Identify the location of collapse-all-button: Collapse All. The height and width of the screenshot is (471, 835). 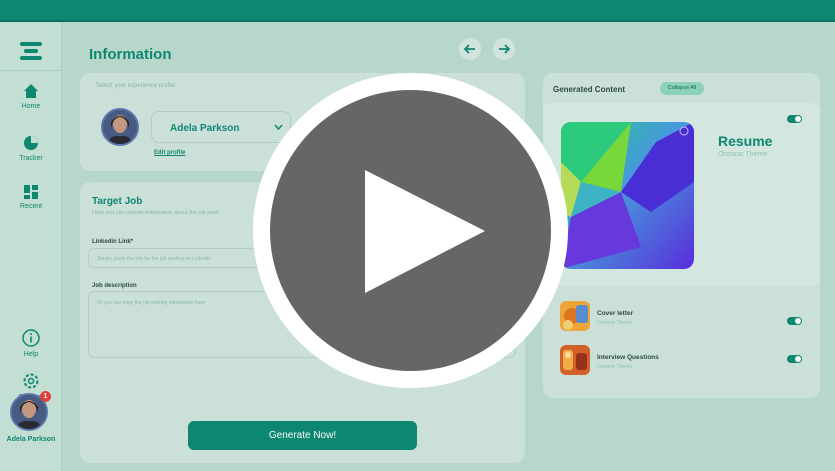
(682, 88).